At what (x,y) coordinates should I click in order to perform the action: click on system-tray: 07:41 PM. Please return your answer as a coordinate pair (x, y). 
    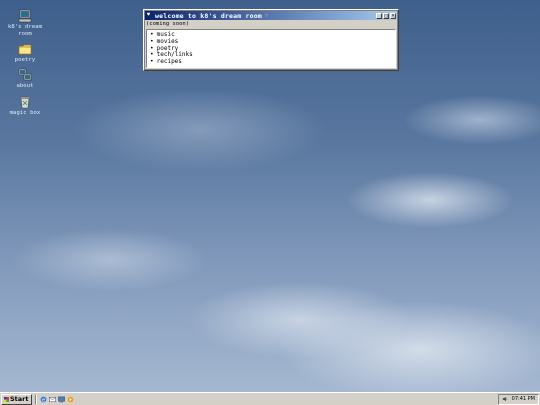
    Looking at the image, I should click on (518, 399).